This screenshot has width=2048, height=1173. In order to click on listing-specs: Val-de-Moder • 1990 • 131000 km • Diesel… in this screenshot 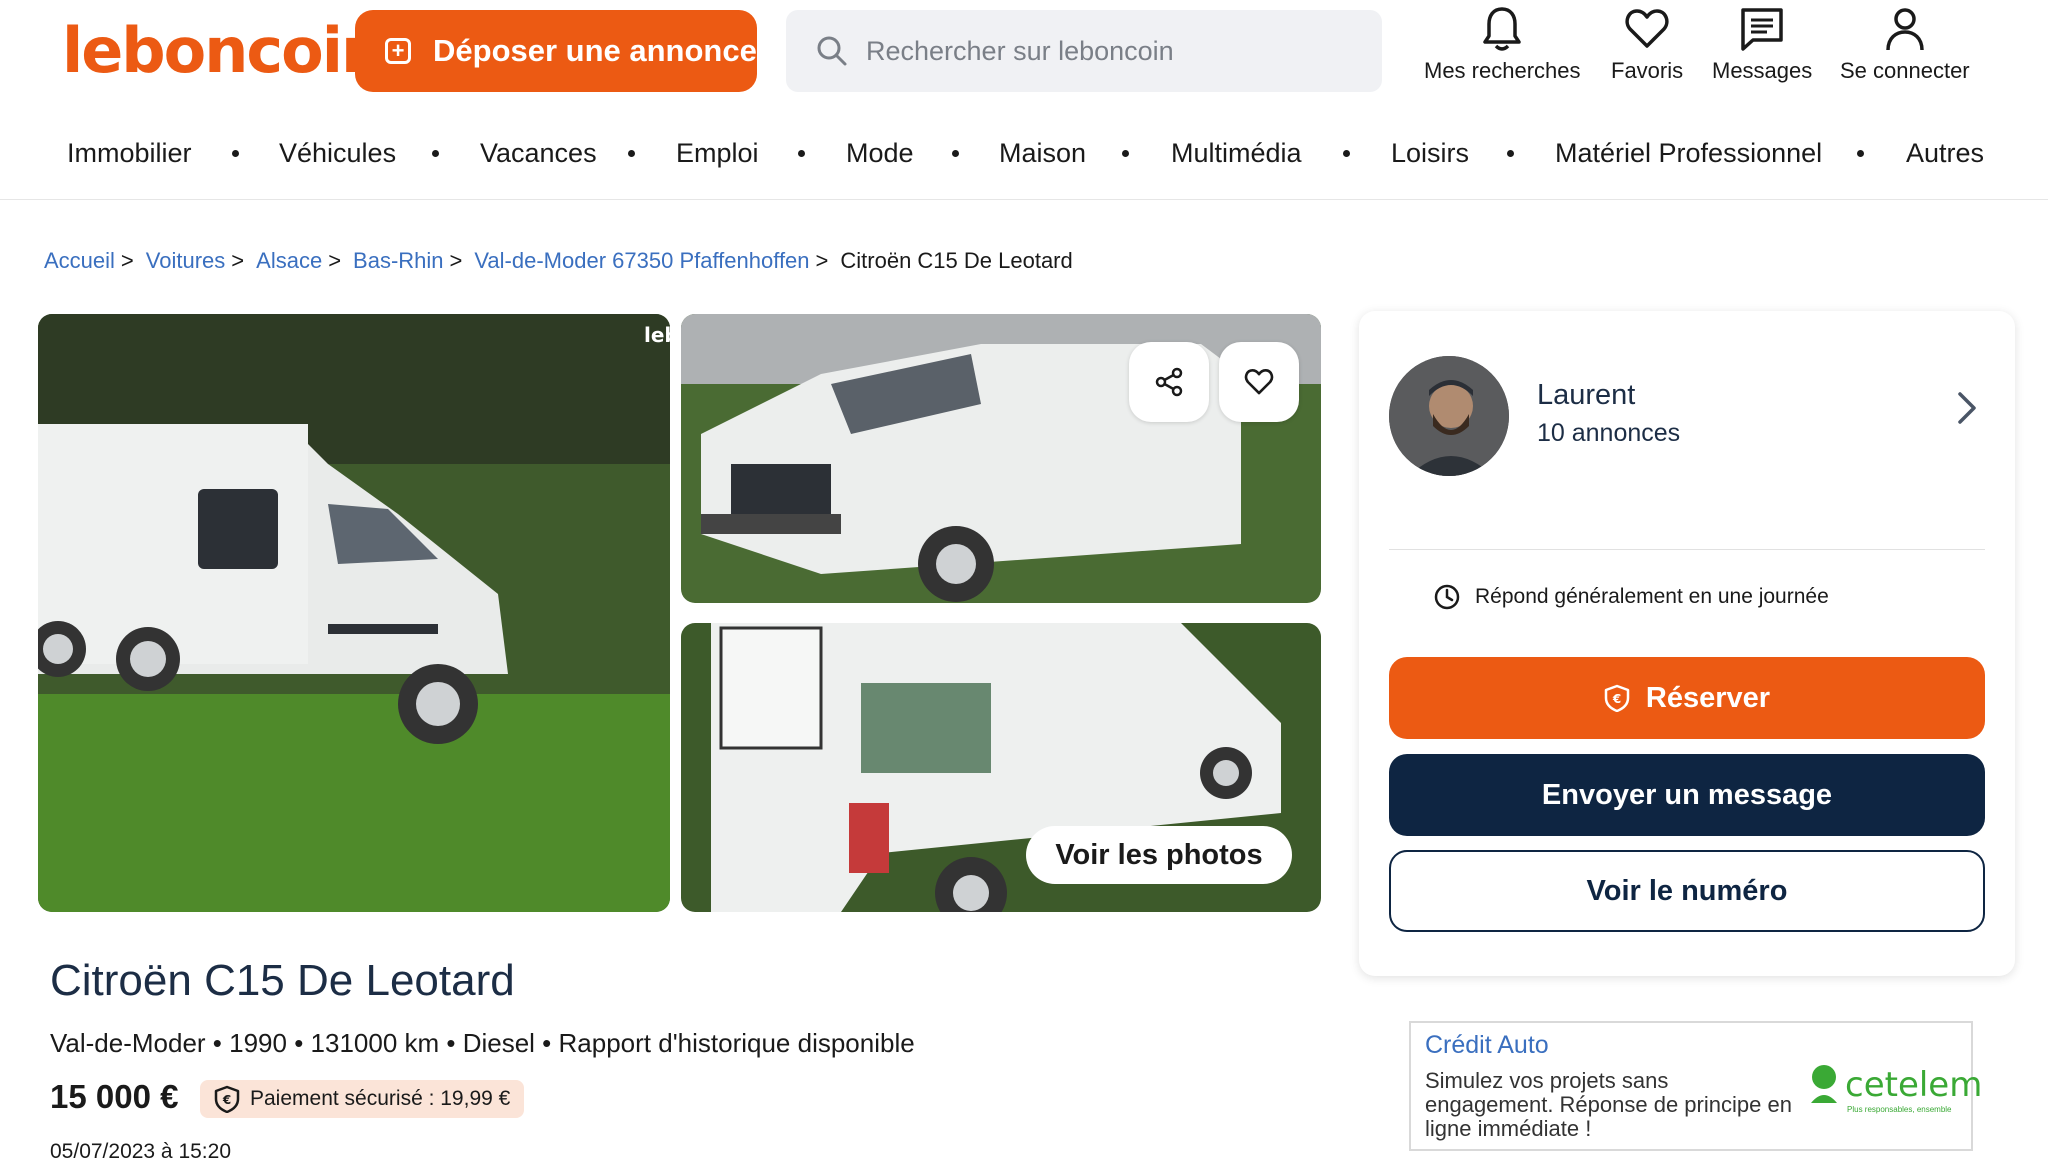, I will do `click(482, 1043)`.